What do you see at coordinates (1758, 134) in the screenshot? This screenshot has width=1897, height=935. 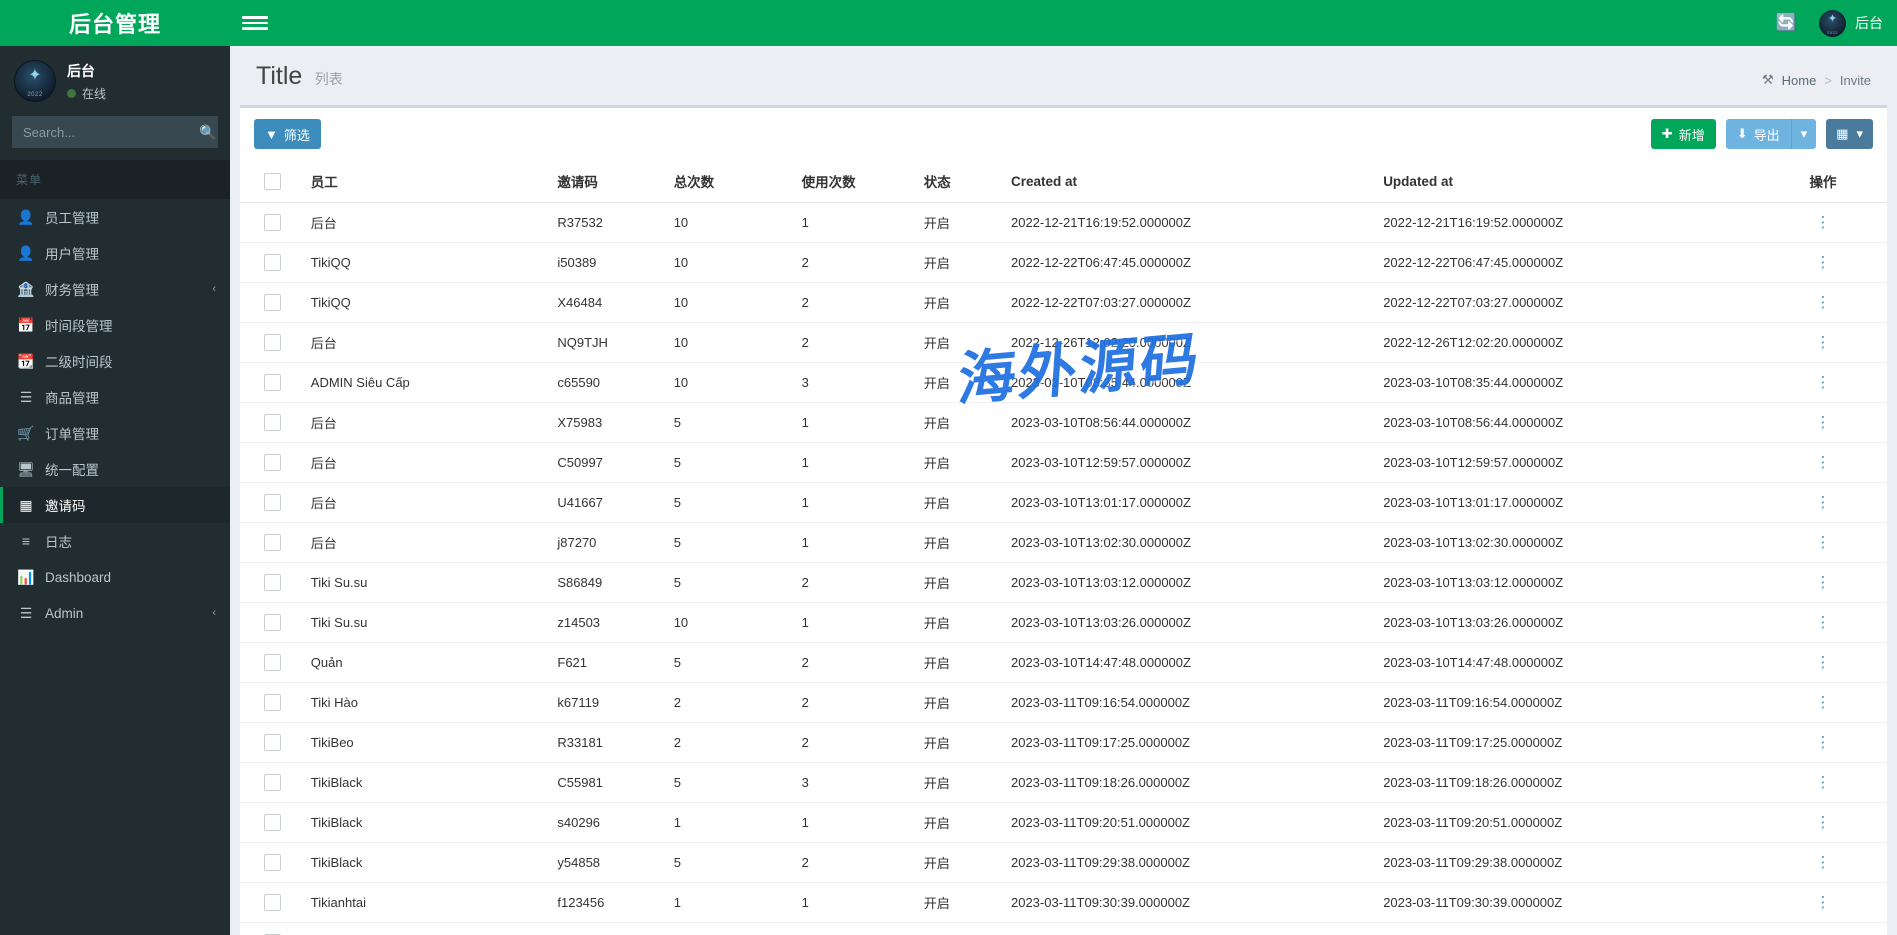 I see `export-button: ⬇ 导出` at bounding box center [1758, 134].